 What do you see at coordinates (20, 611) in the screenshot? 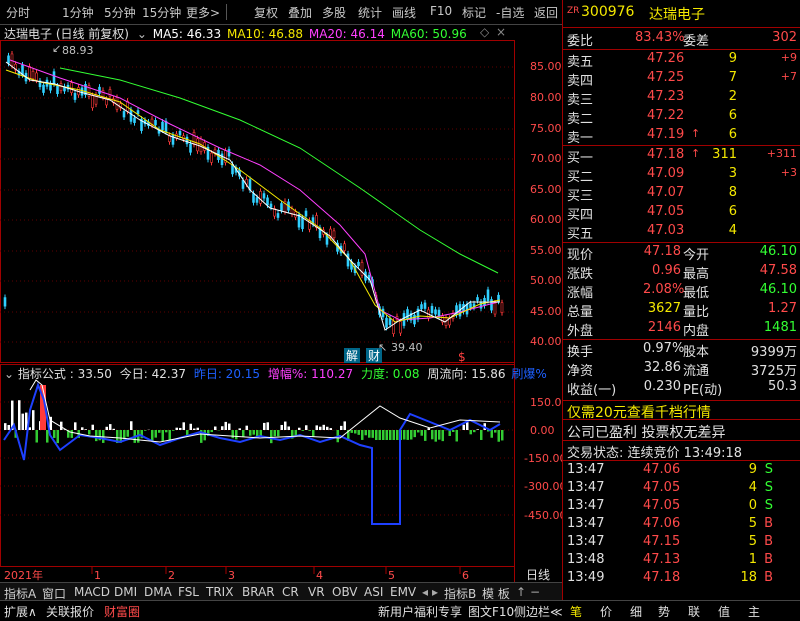
I see `expand-button: 扩展∧` at bounding box center [20, 611].